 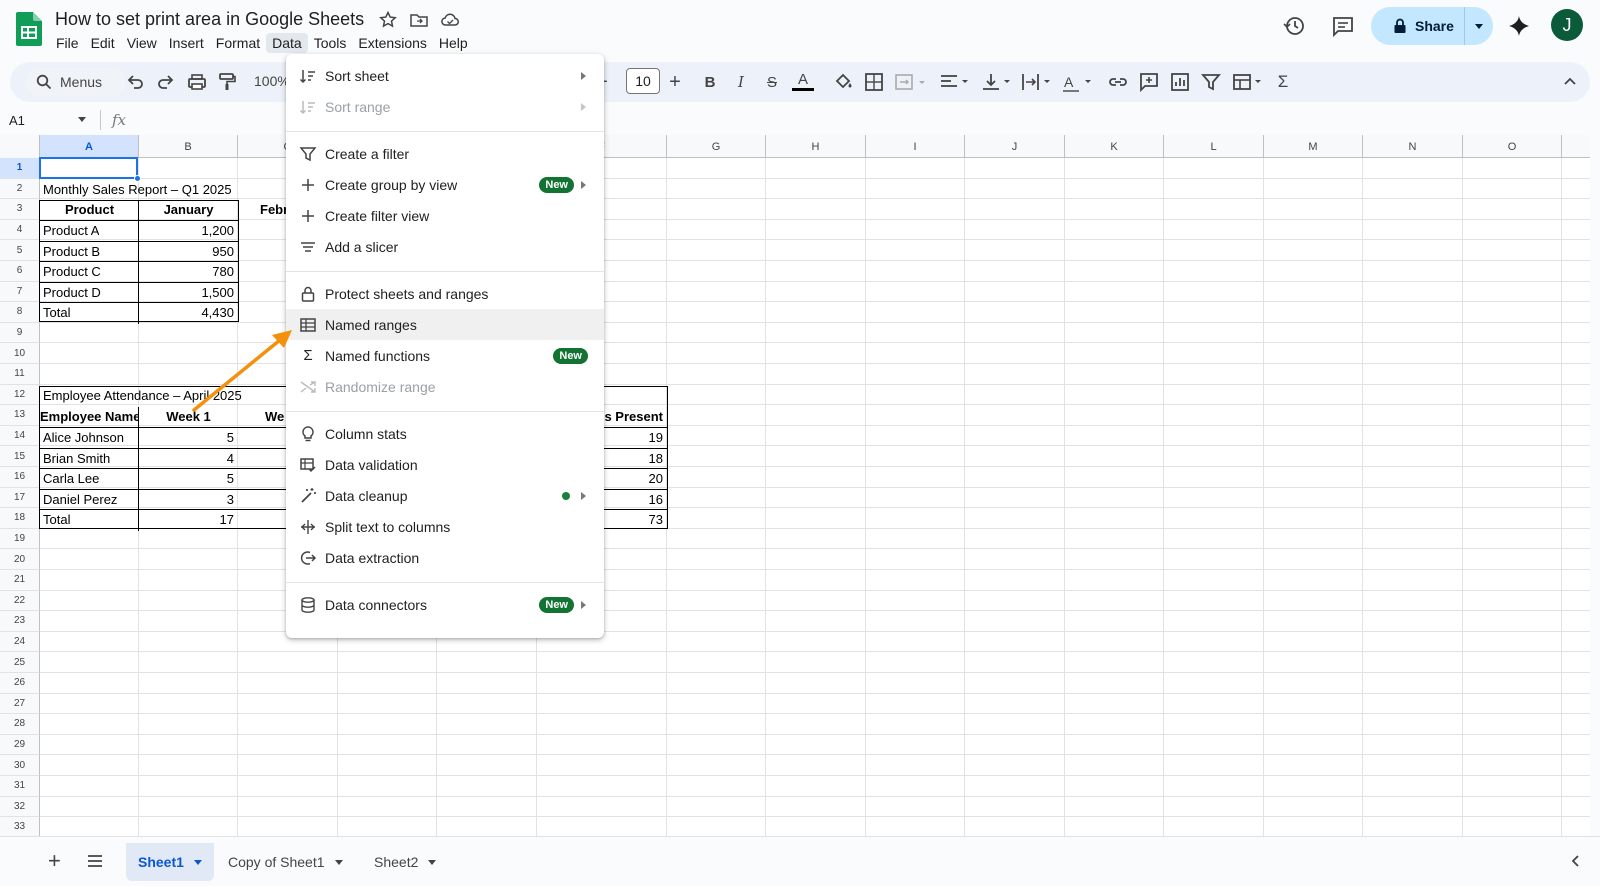 What do you see at coordinates (166, 82) in the screenshot?
I see `redo-icon` at bounding box center [166, 82].